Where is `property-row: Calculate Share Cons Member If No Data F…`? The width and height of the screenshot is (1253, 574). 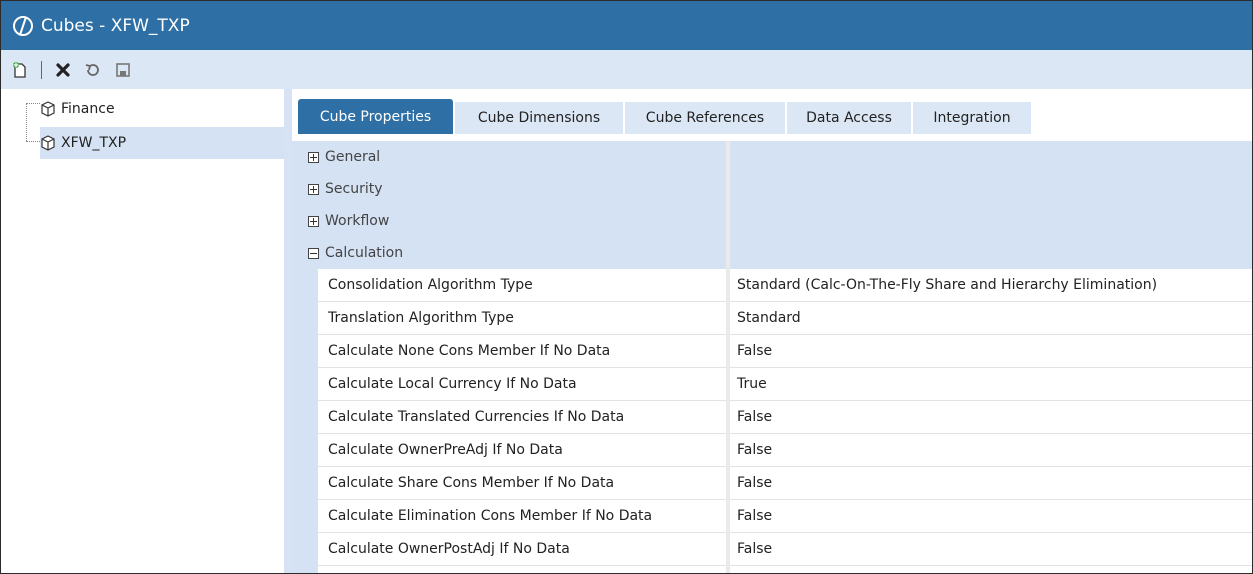
property-row: Calculate Share Cons Member If No Data F… is located at coordinates (785, 483).